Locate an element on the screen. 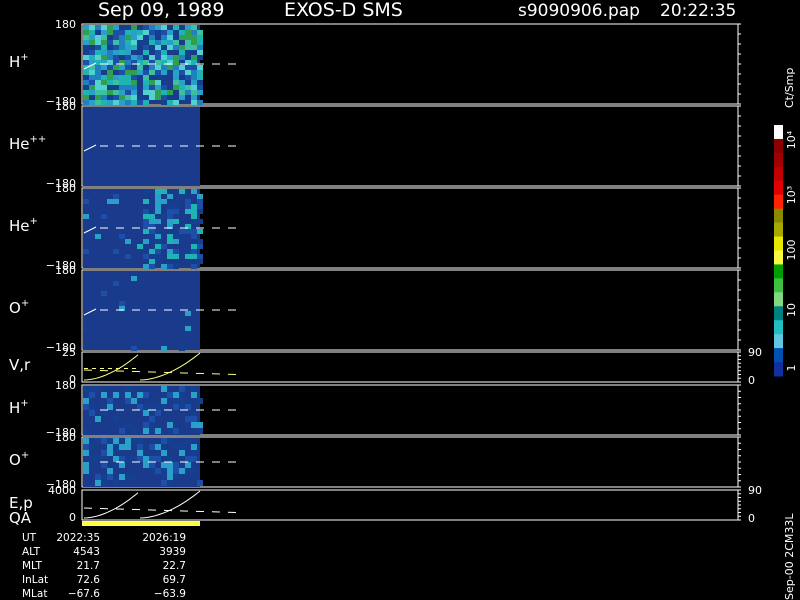 The width and height of the screenshot is (800, 600). right-tick-top: 90 is located at coordinates (755, 490).